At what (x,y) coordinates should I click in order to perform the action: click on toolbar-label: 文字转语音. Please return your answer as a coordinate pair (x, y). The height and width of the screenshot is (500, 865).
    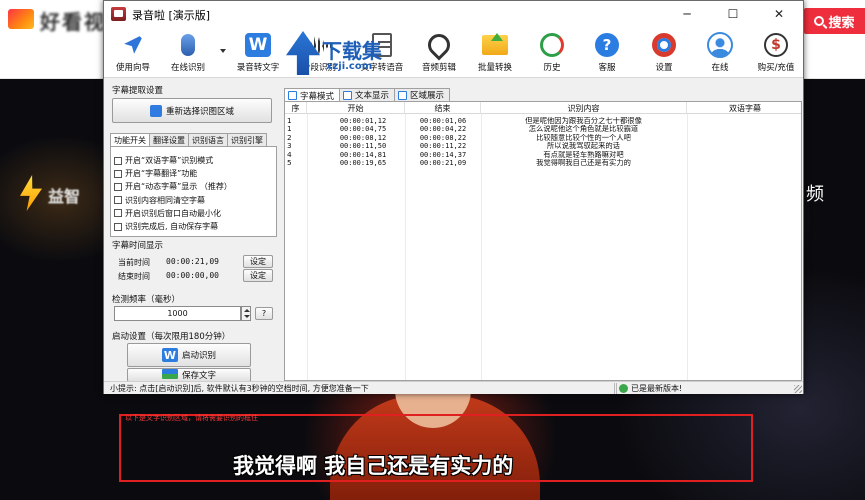
    Looking at the image, I should click on (382, 68).